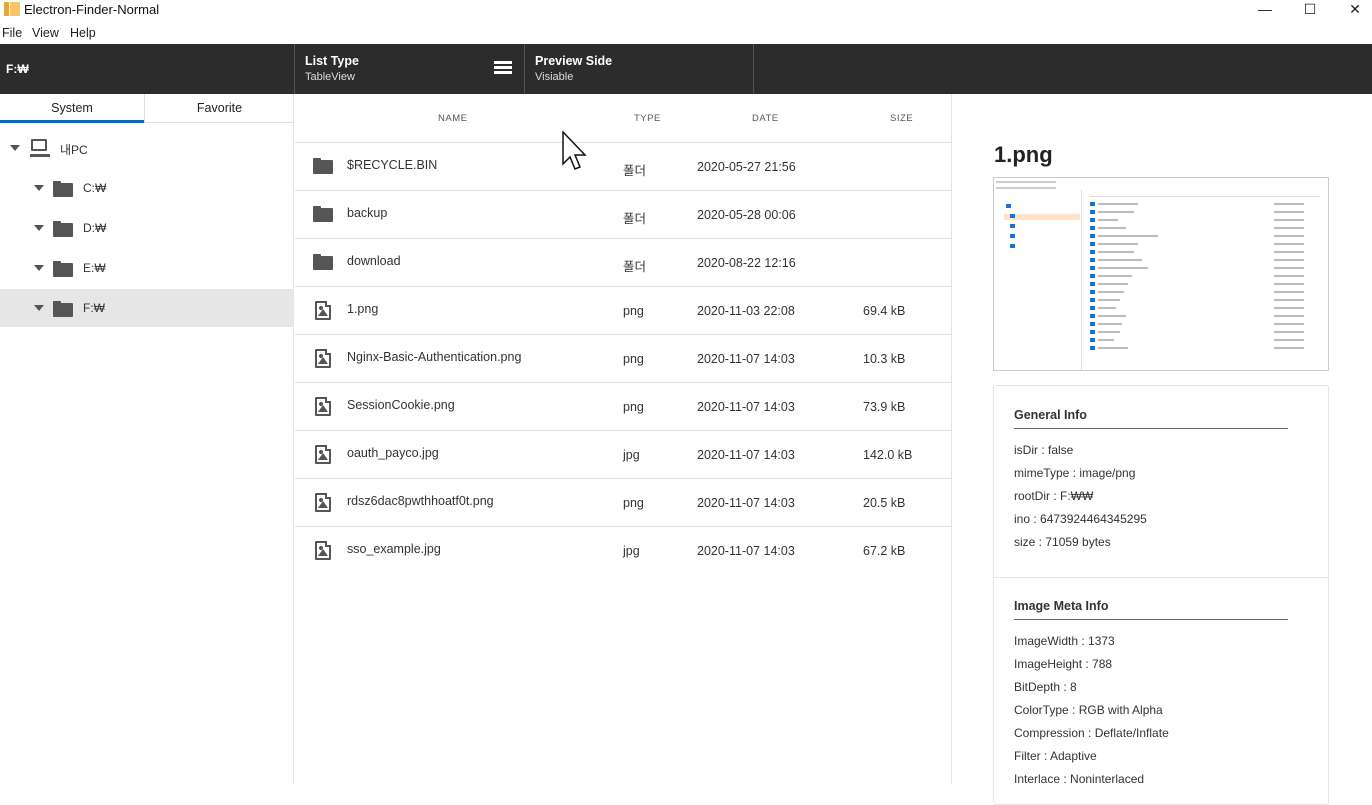 The height and width of the screenshot is (805, 1372). I want to click on column-header-name: NAME, so click(452, 118).